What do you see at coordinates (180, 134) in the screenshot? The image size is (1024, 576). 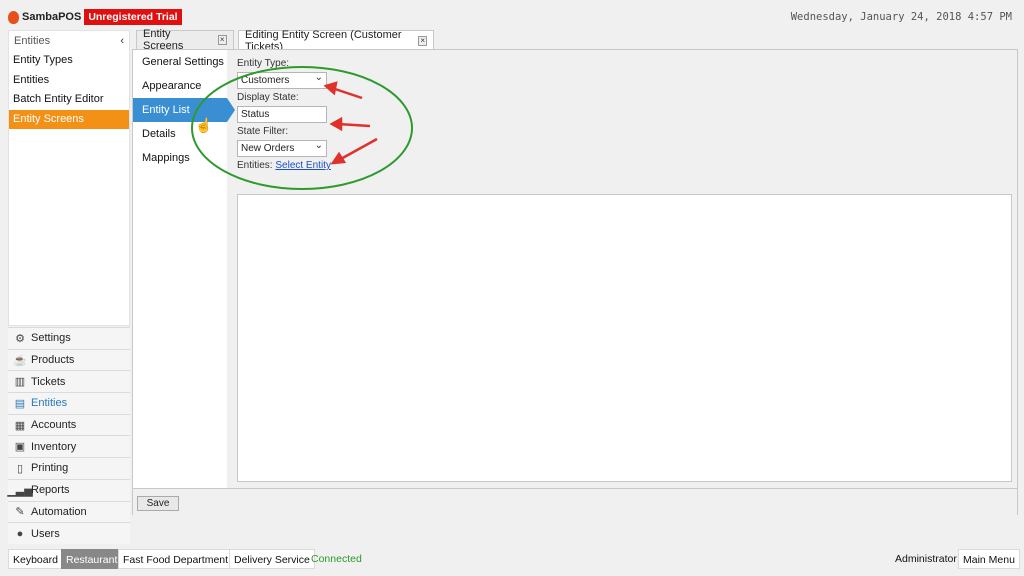 I see `subnav-details: Details` at bounding box center [180, 134].